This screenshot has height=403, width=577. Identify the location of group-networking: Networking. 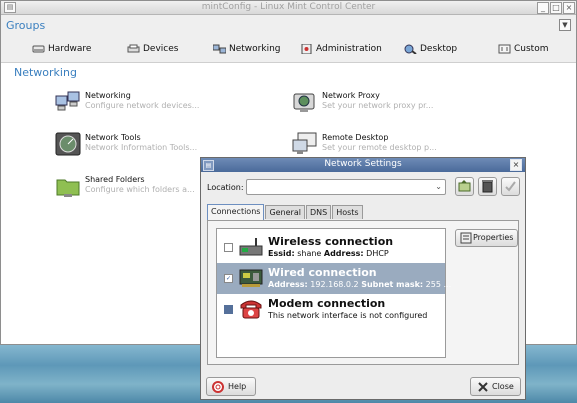
(246, 49).